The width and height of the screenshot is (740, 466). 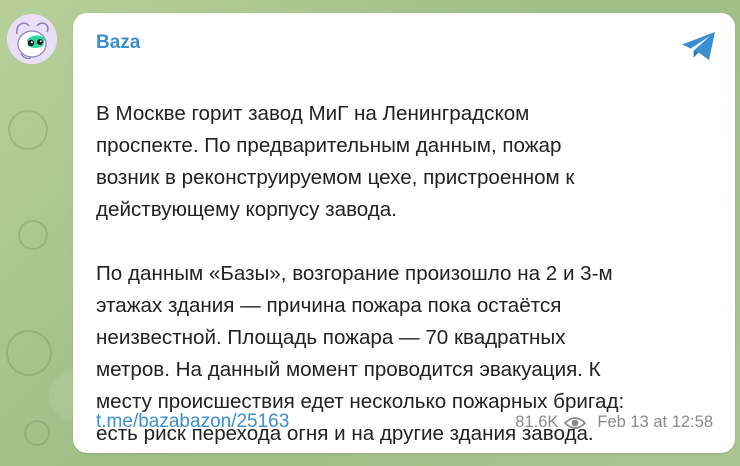 I want to click on telegram-share-icon, so click(x=698, y=46).